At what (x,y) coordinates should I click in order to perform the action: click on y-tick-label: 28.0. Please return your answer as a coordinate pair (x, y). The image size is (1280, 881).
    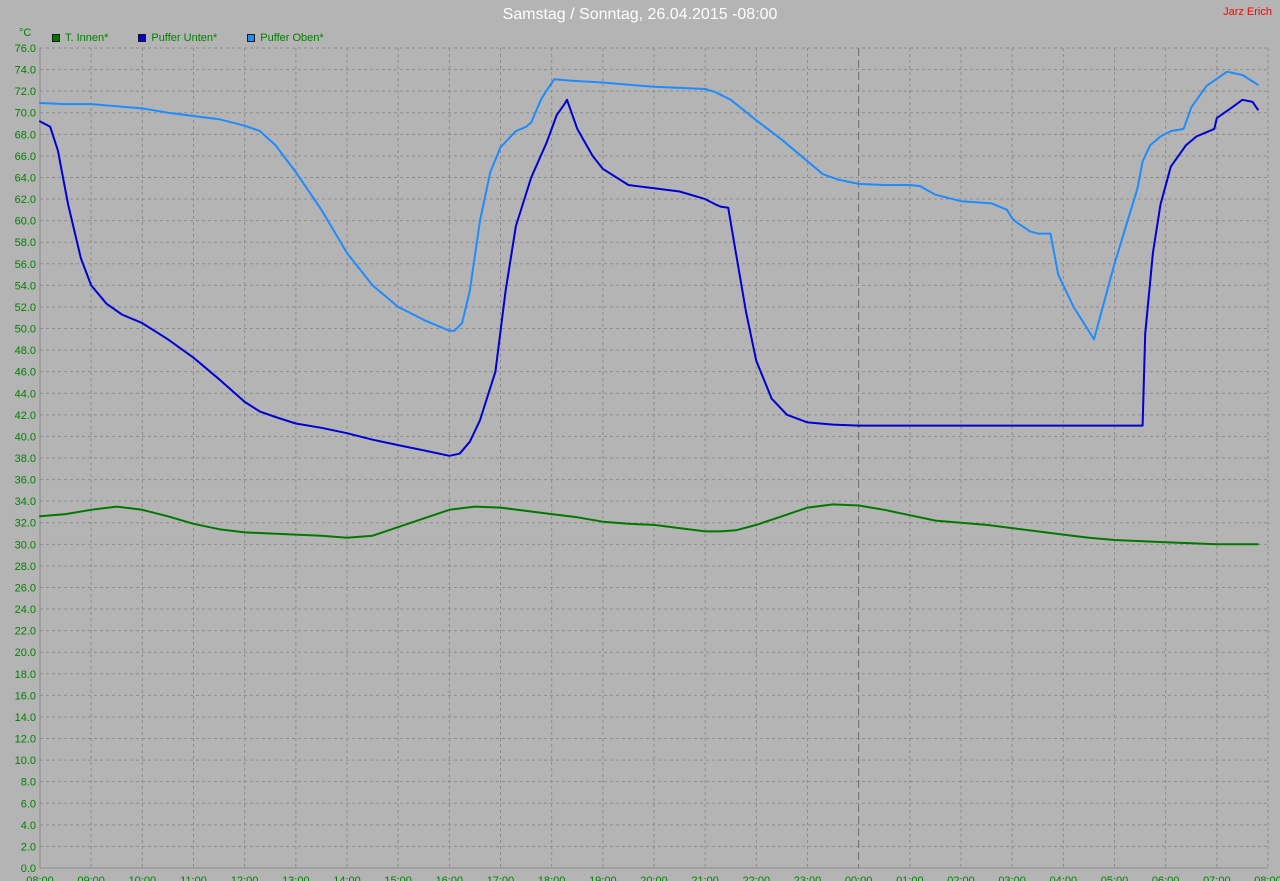
    Looking at the image, I should click on (25, 567).